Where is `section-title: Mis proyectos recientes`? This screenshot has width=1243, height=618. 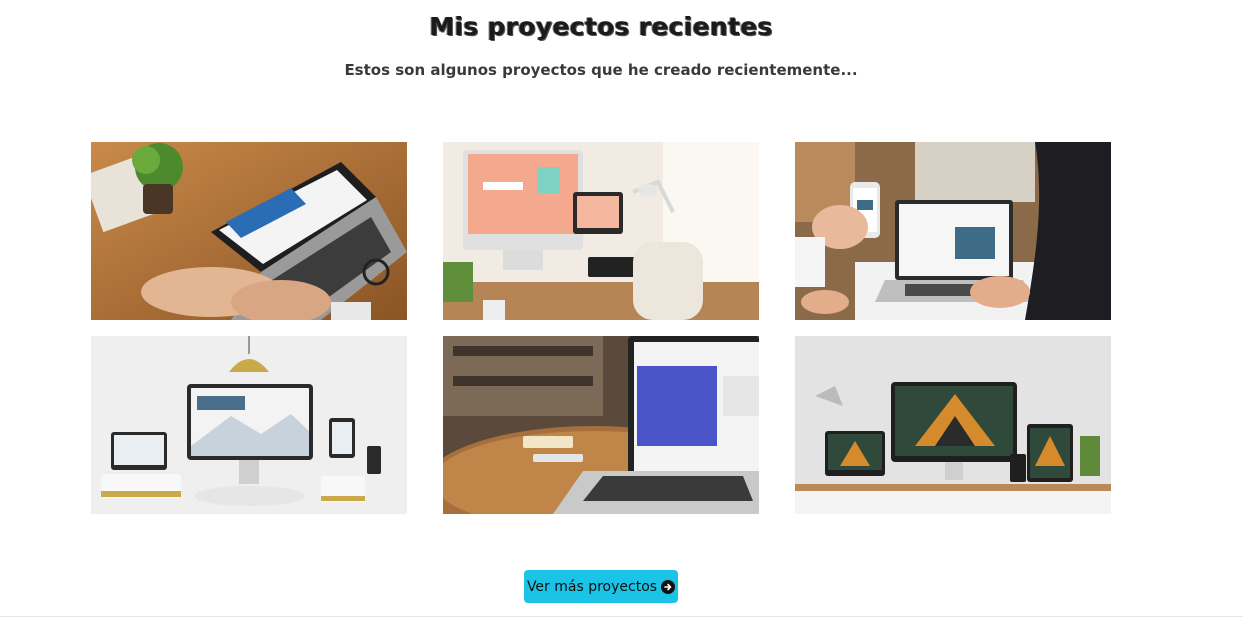 section-title: Mis proyectos recientes is located at coordinates (601, 26).